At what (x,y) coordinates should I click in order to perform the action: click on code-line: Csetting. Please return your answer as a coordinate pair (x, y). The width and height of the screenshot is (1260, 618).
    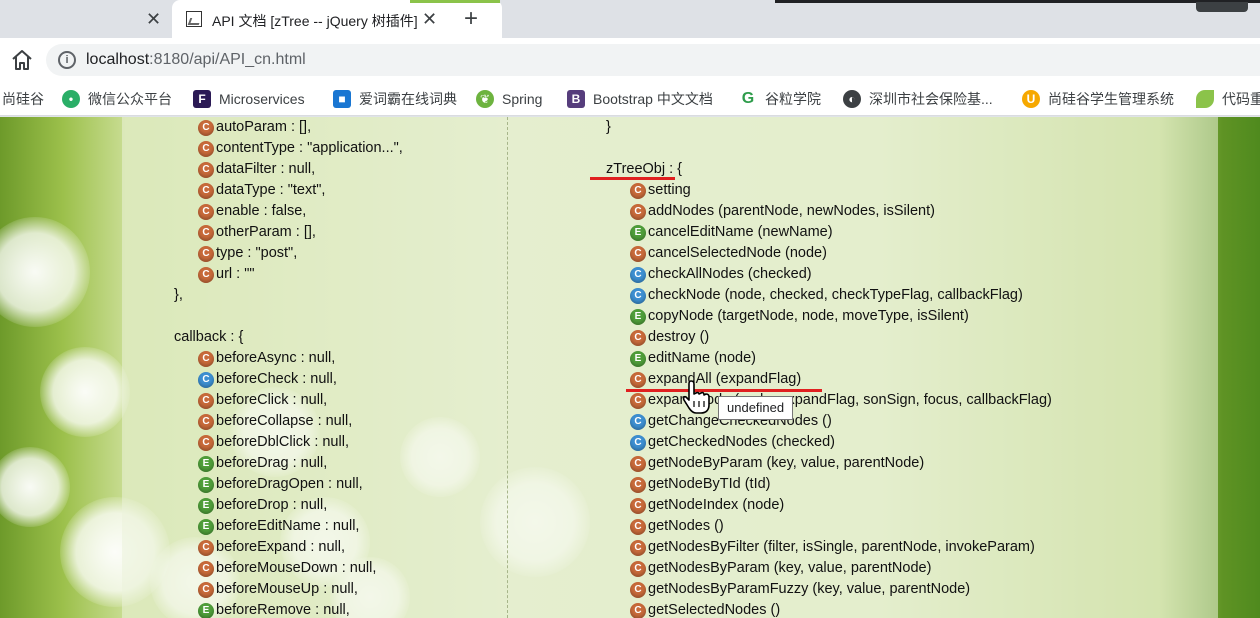
    Looking at the image, I should click on (660, 190).